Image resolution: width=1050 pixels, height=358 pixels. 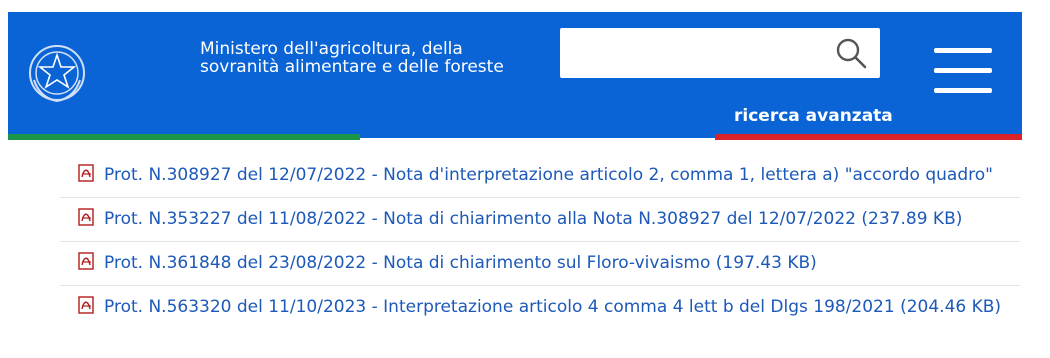 What do you see at coordinates (868, 137) in the screenshot?
I see `flag-bar-red` at bounding box center [868, 137].